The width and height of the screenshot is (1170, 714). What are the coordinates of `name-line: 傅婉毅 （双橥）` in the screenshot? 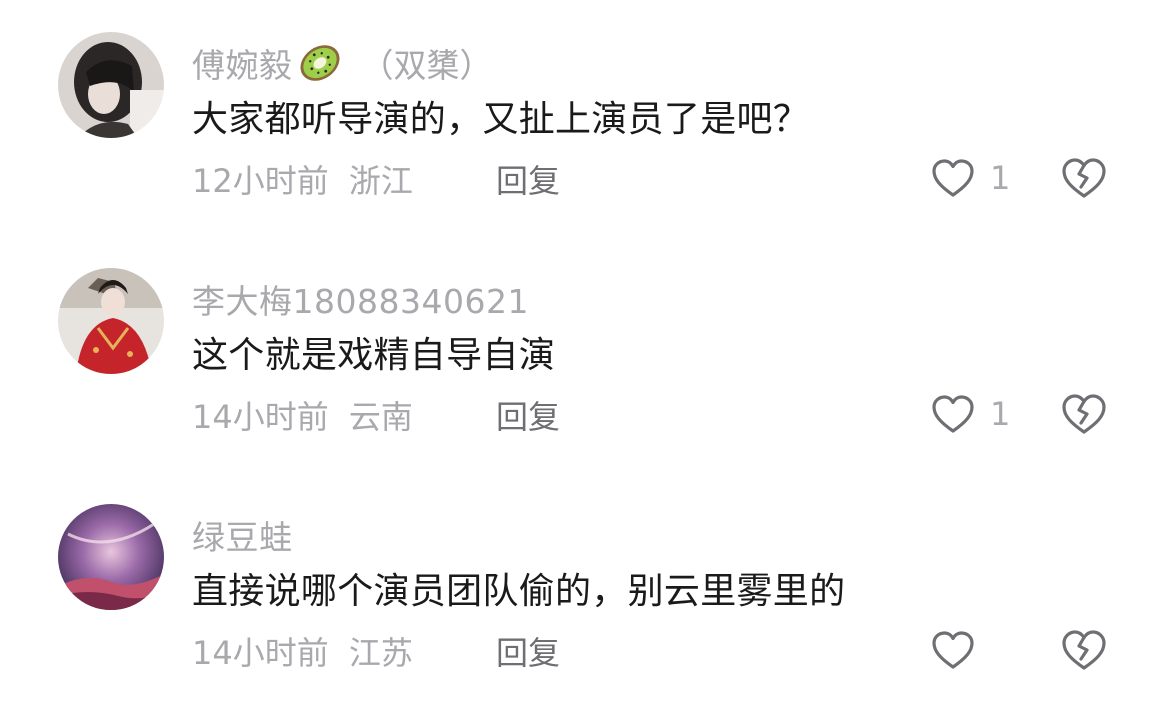 It's located at (342, 63).